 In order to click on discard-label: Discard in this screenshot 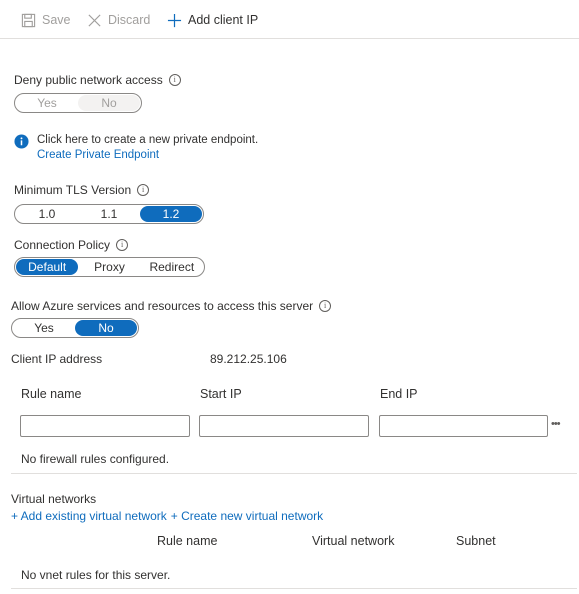, I will do `click(129, 20)`.